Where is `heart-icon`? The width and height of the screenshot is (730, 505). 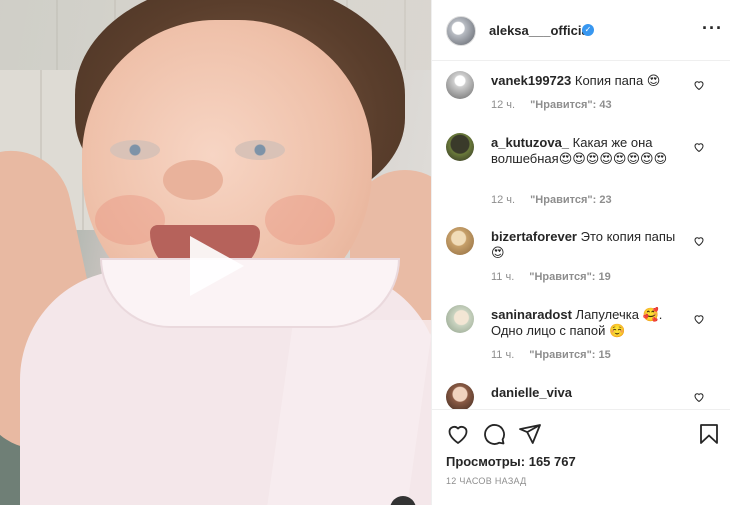 heart-icon is located at coordinates (458, 434).